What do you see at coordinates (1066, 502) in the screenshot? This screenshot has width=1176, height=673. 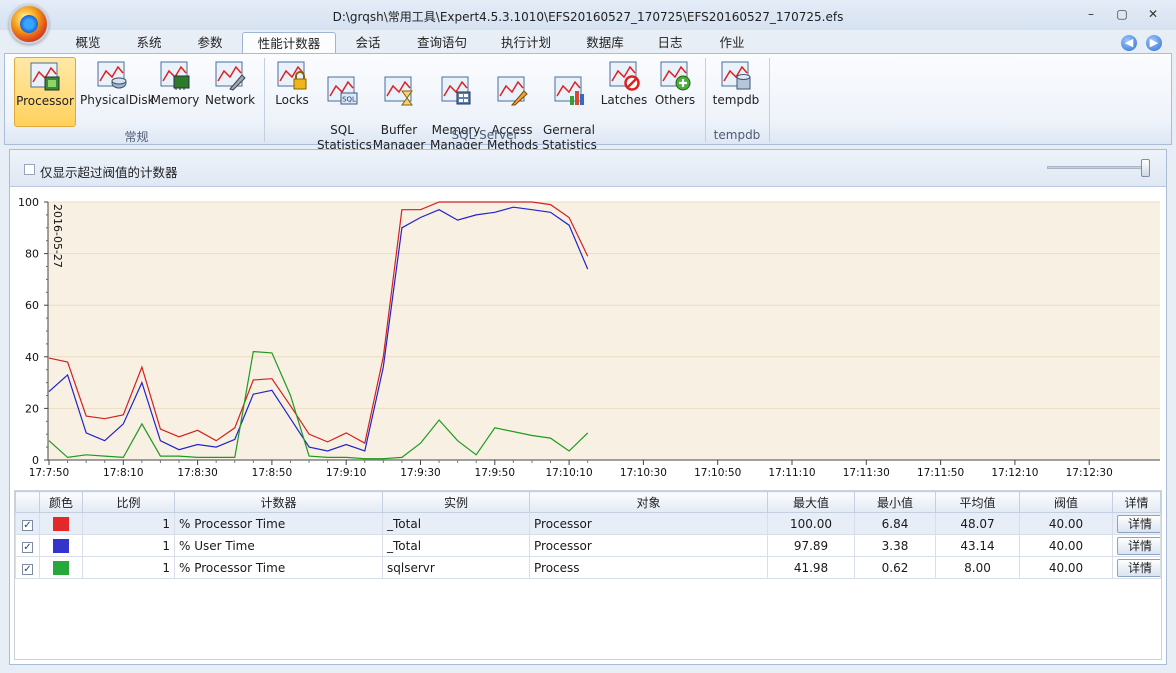 I see `col-threshold: 阀值` at bounding box center [1066, 502].